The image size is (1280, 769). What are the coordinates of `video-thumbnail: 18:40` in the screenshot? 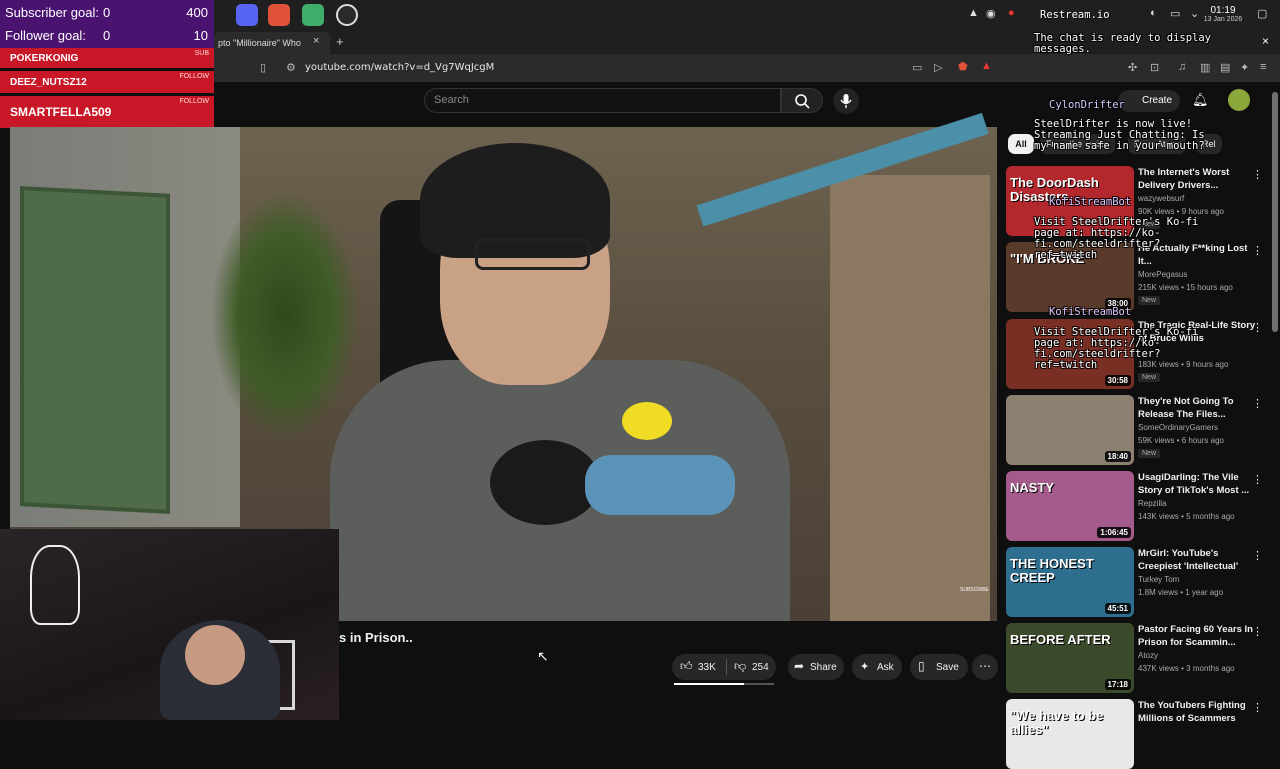 It's located at (1070, 430).